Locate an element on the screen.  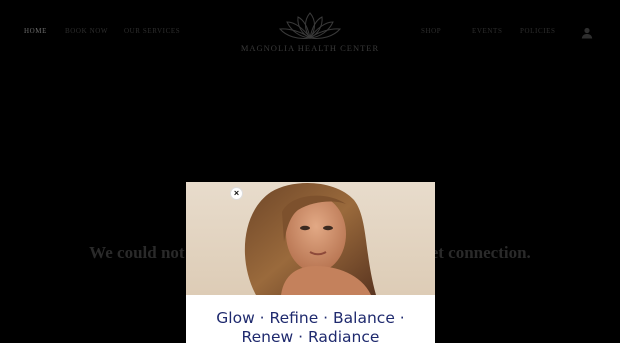
logo-text: MAGNOLIA HEALTH CENTER is located at coordinates (310, 48).